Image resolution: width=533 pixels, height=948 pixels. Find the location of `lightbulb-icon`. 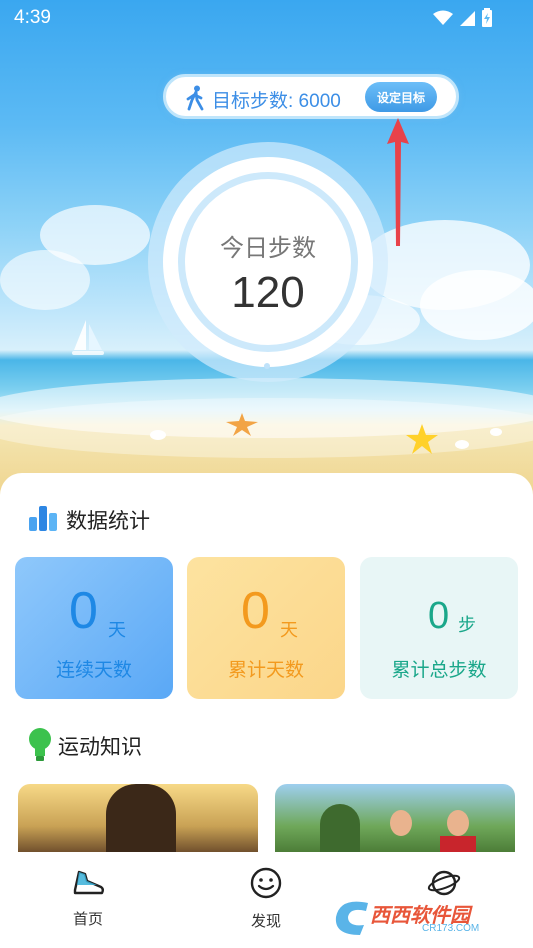

lightbulb-icon is located at coordinates (40, 744).